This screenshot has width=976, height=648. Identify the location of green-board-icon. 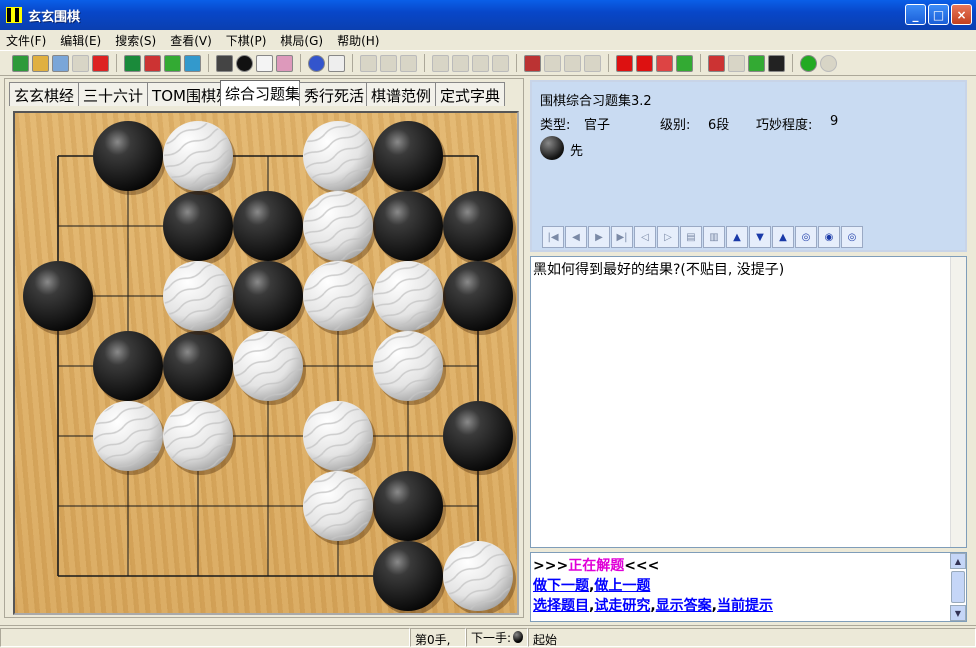
(756, 63).